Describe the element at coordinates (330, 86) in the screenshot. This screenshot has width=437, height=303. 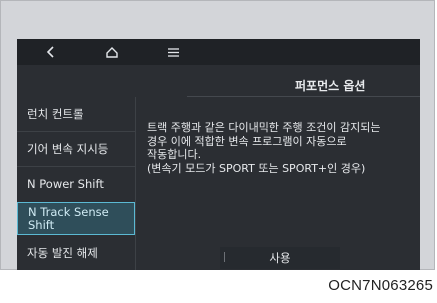
I see `page-title: 퍼포먼스 옵션` at that location.